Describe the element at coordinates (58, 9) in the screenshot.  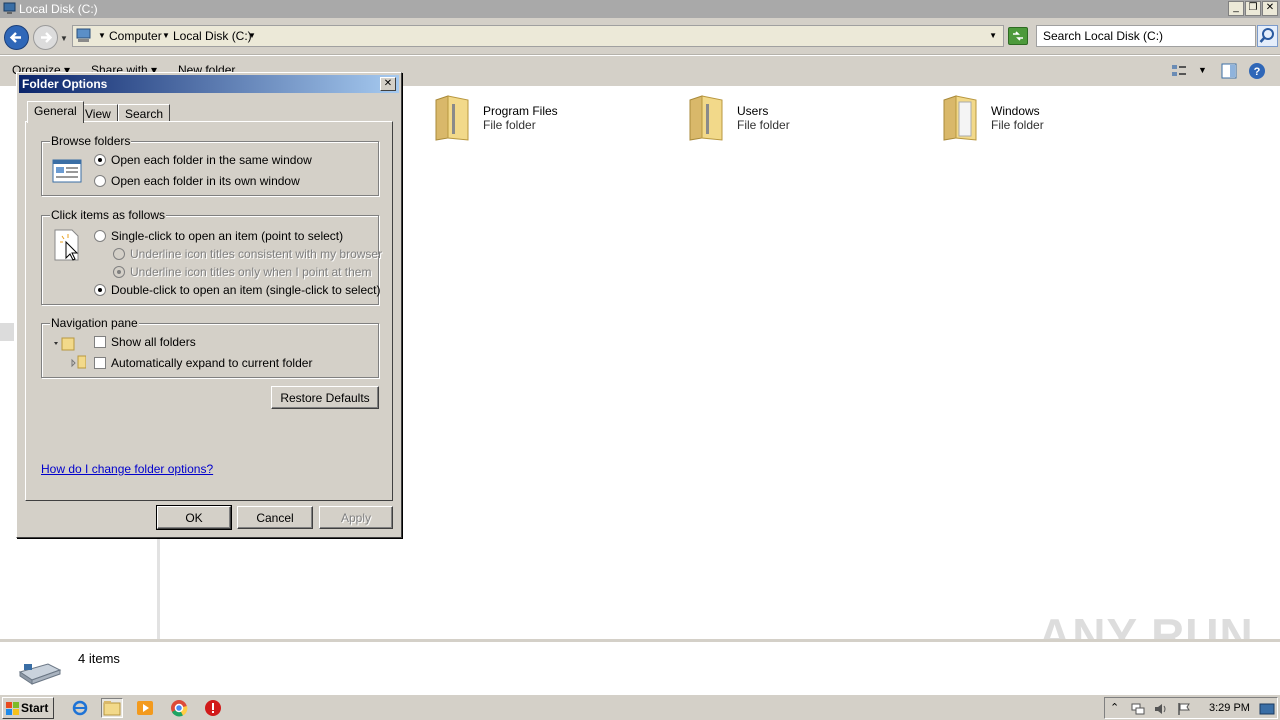
I see `window-title: Local Disk (C:)` at that location.